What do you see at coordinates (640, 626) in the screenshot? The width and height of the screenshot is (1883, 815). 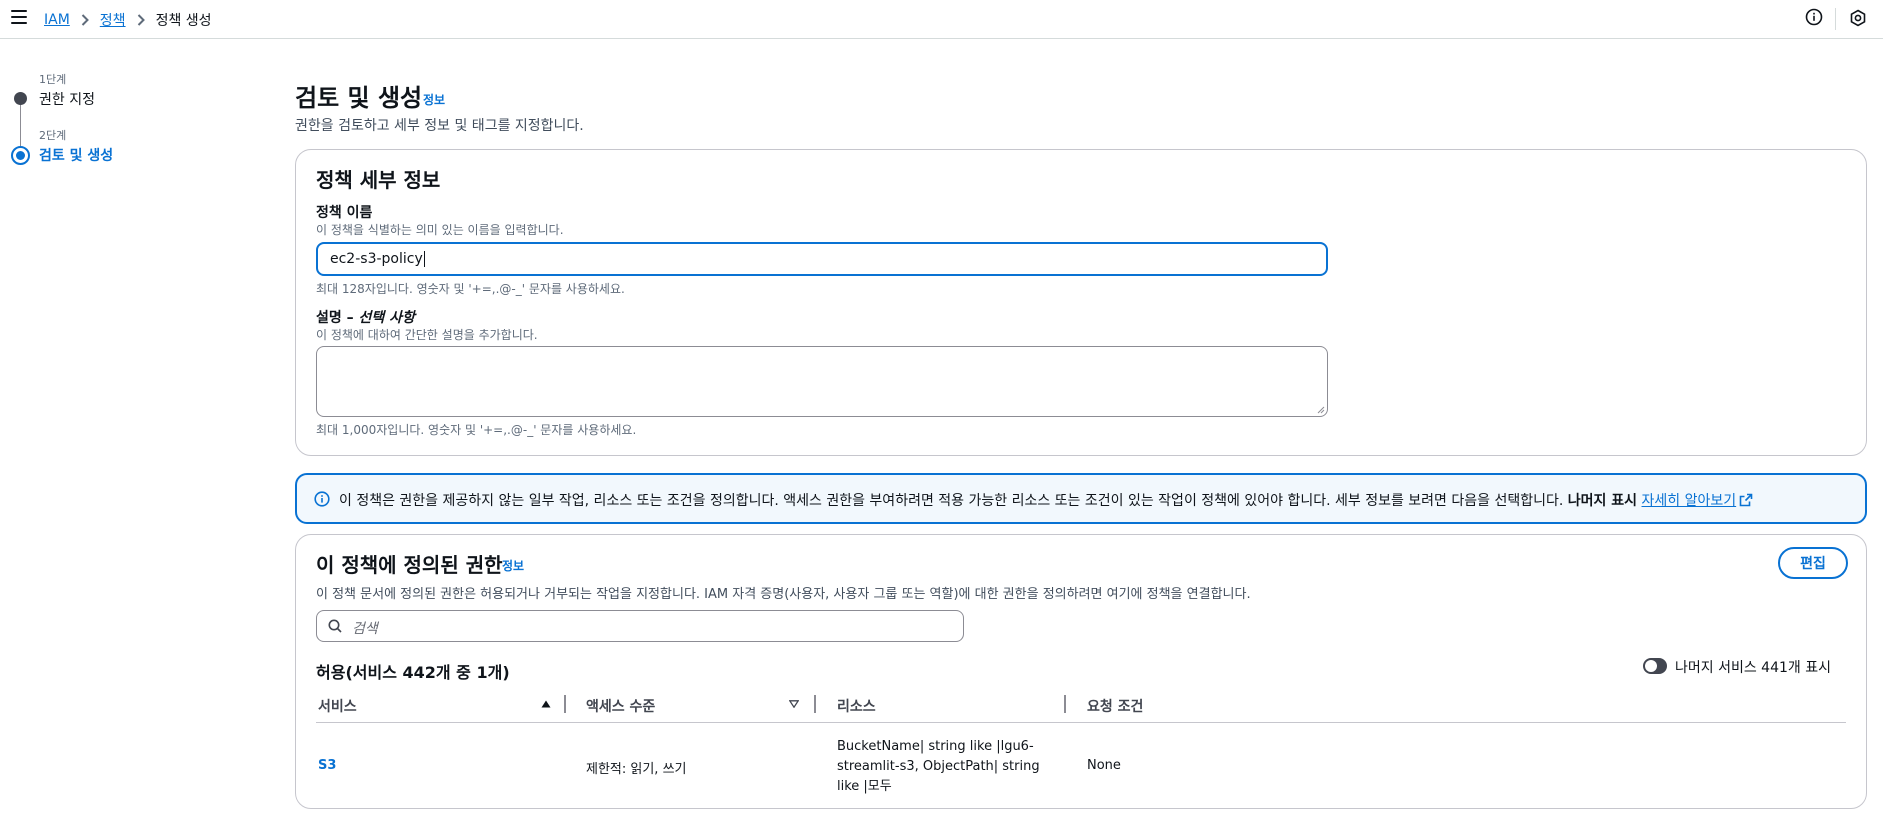 I see `search-input: 검색` at bounding box center [640, 626].